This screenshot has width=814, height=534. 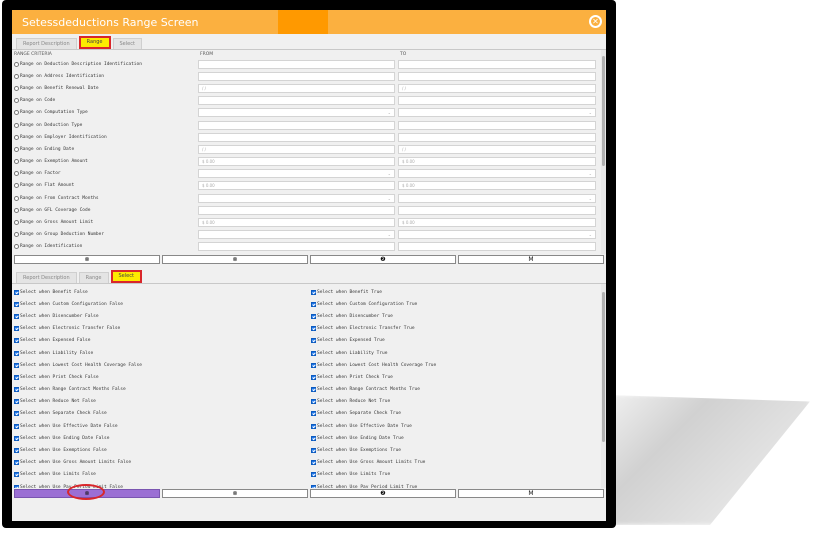 What do you see at coordinates (457, 451) in the screenshot?
I see `select-option-true: Select when Use Exemptions True` at bounding box center [457, 451].